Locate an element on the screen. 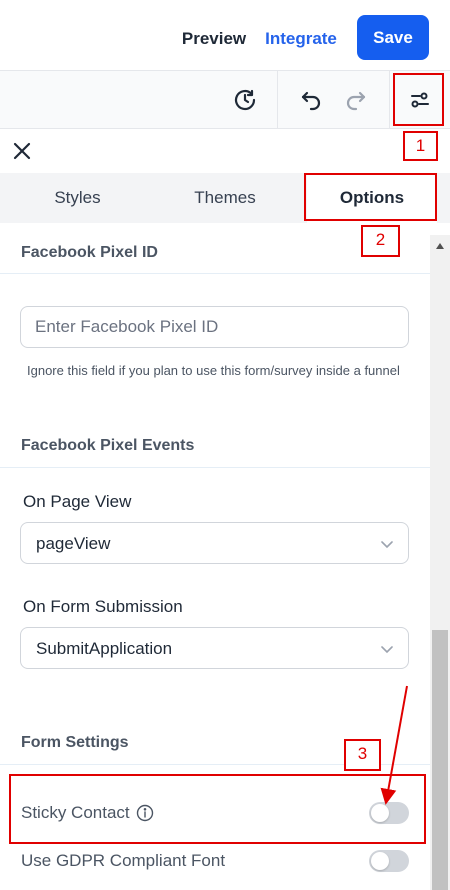 The width and height of the screenshot is (450, 890). scroll-up-arrow-icon is located at coordinates (440, 246).